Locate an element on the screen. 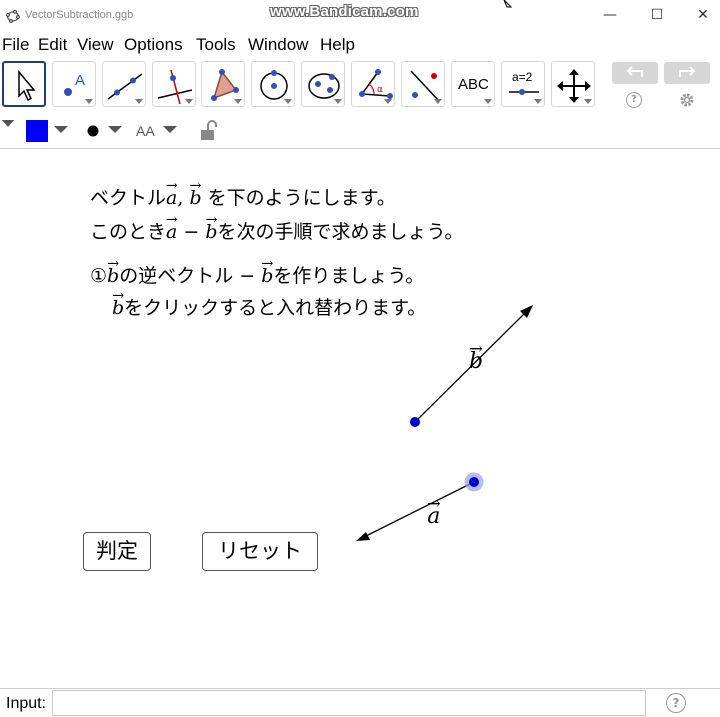  svg-text: A is located at coordinates (80, 80).